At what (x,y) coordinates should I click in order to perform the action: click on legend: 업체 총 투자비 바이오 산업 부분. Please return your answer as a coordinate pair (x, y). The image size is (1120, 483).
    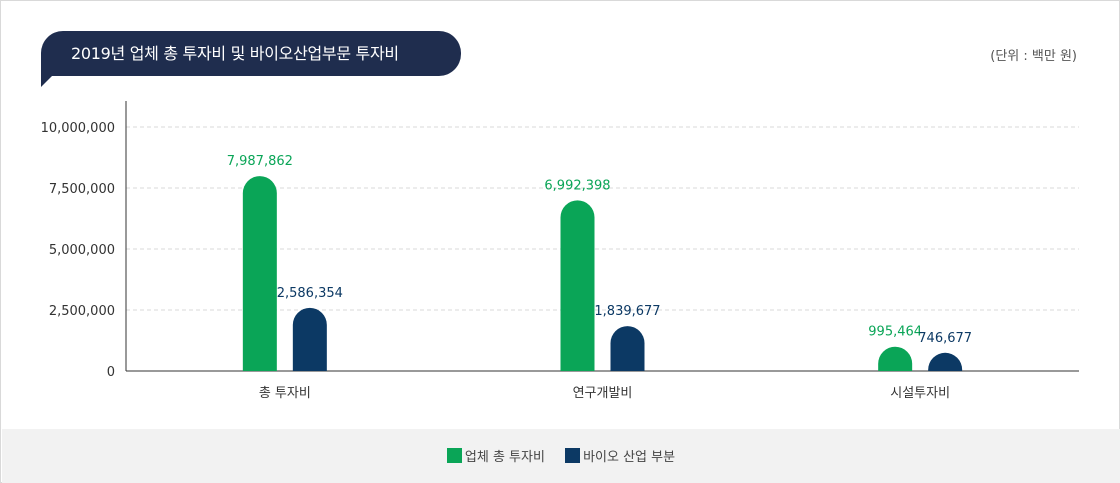
    Looking at the image, I should click on (561, 455).